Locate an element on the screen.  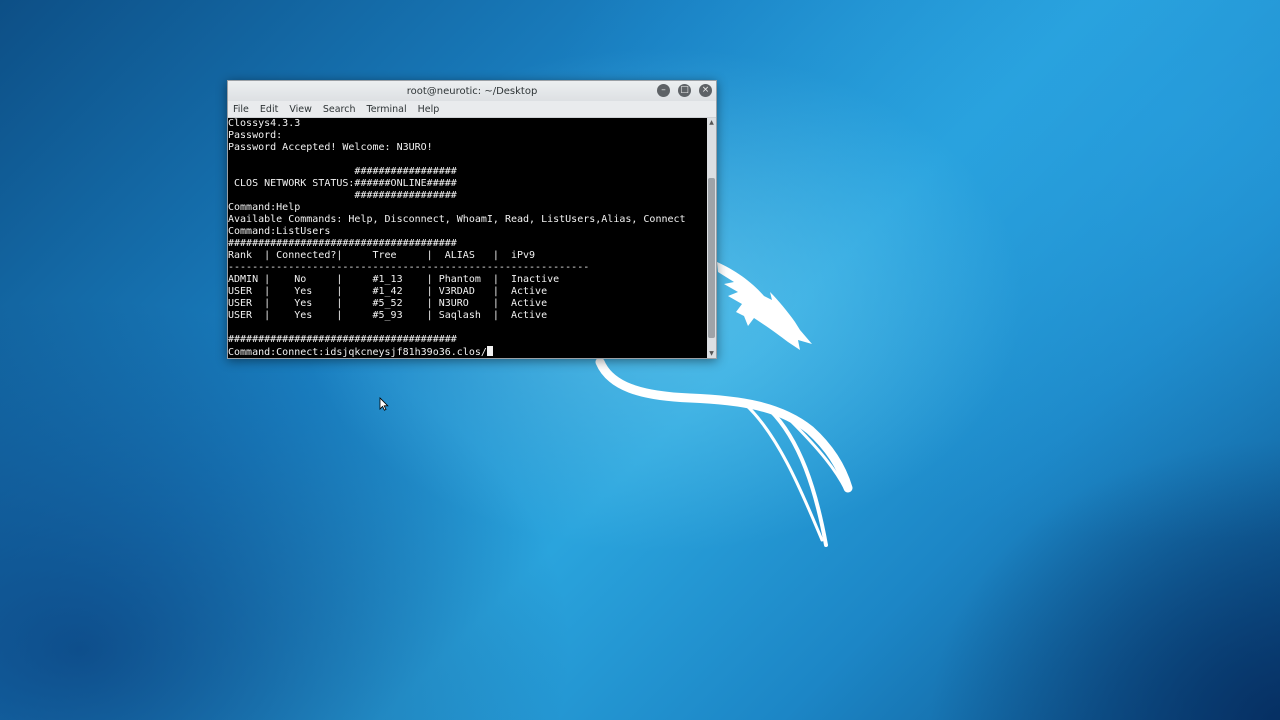
text-cursor is located at coordinates (489, 351).